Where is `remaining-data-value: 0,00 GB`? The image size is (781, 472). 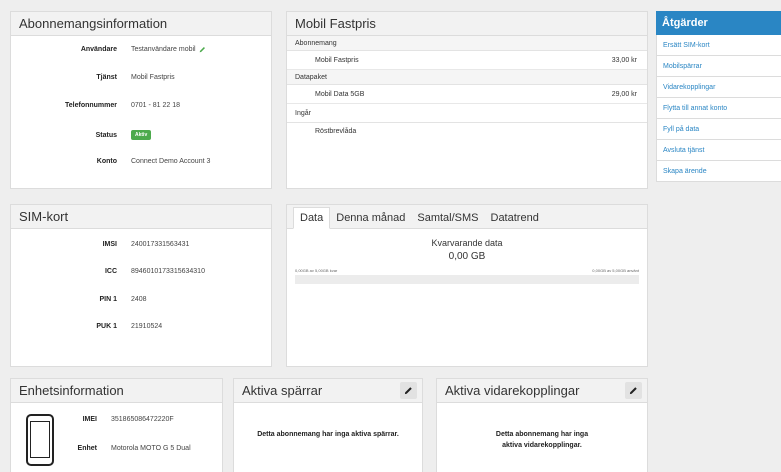 remaining-data-value: 0,00 GB is located at coordinates (467, 256).